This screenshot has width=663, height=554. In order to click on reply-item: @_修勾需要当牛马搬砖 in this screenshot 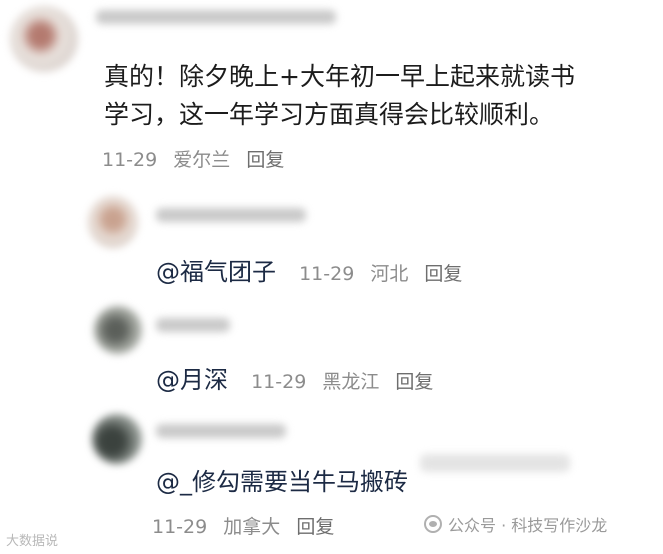, I will do `click(282, 479)`.